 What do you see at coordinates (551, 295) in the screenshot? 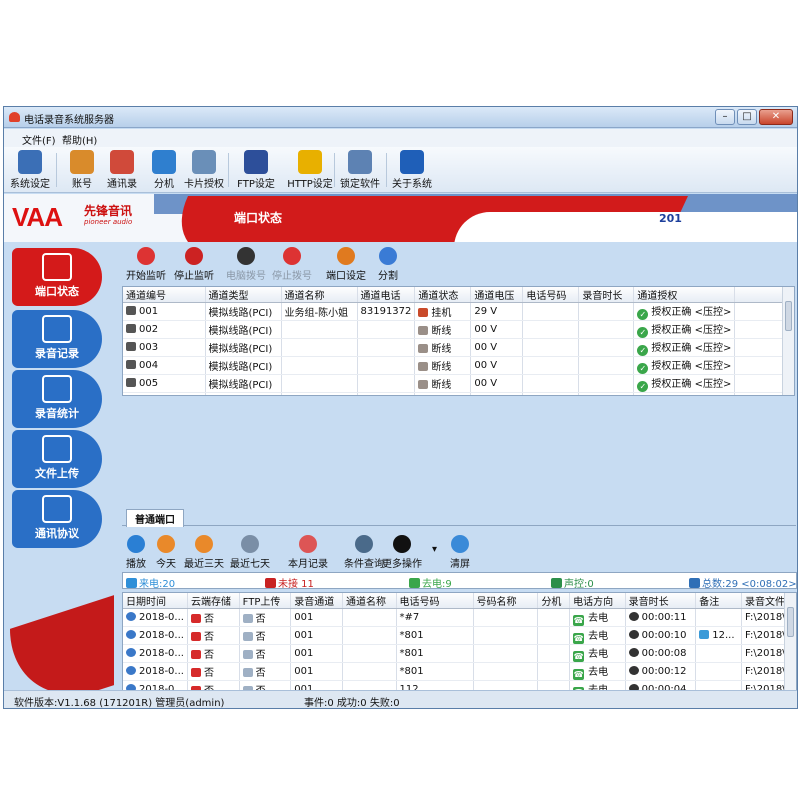
I see `port-column-header: 电话号码` at bounding box center [551, 295].